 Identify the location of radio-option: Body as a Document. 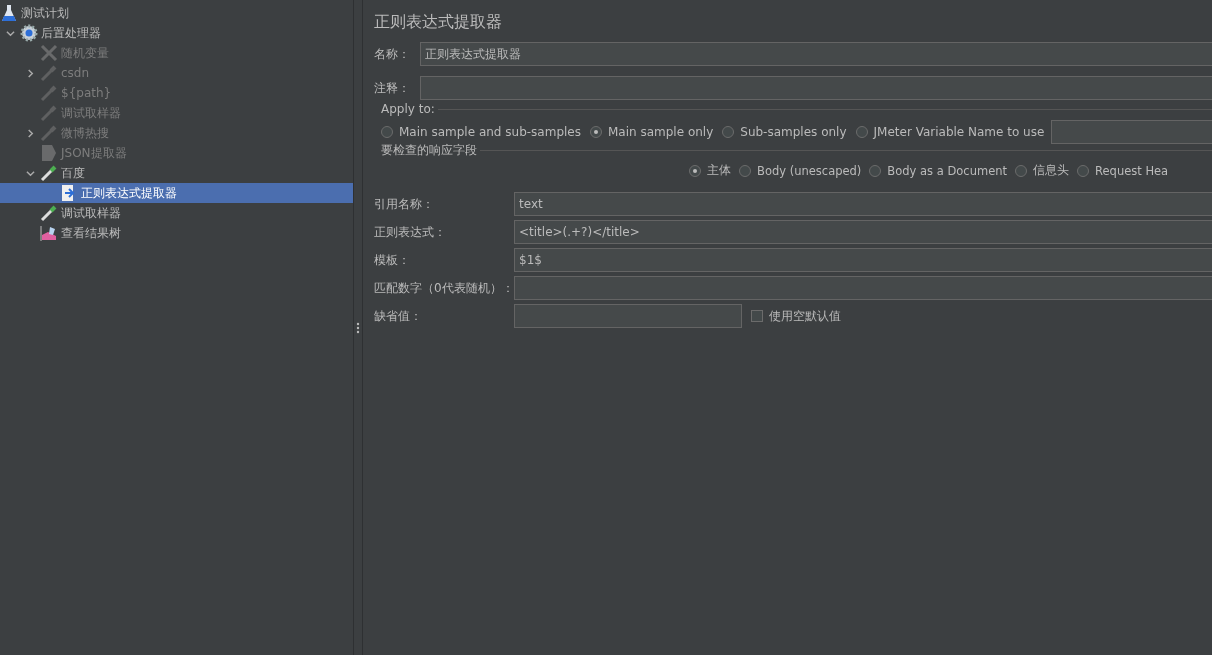
(938, 170).